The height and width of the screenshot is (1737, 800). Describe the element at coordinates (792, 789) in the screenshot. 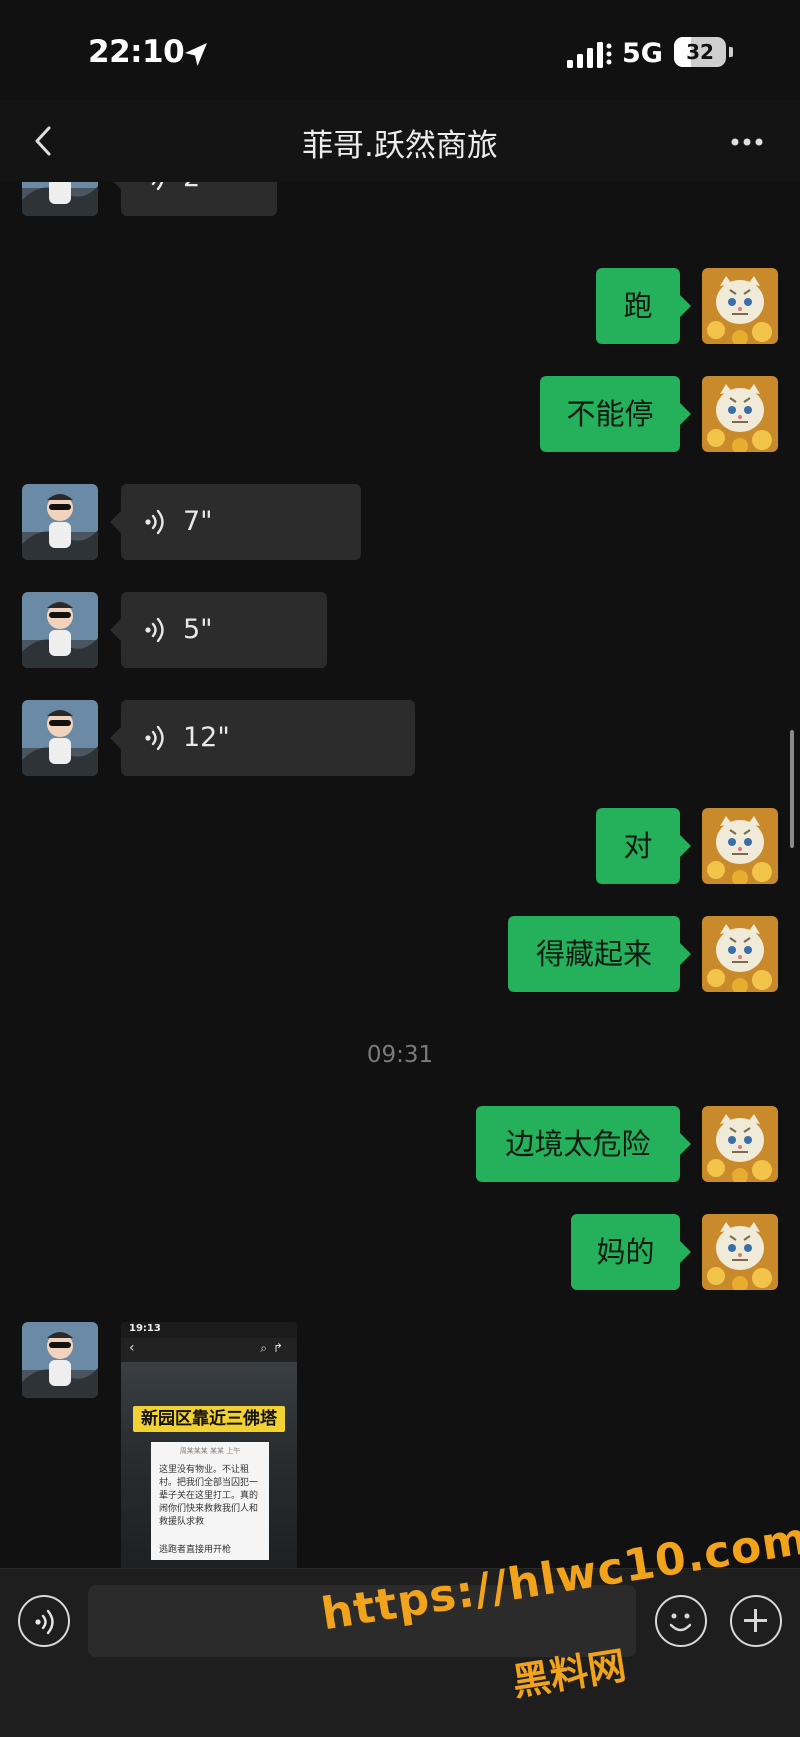

I see `scrollbar` at that location.